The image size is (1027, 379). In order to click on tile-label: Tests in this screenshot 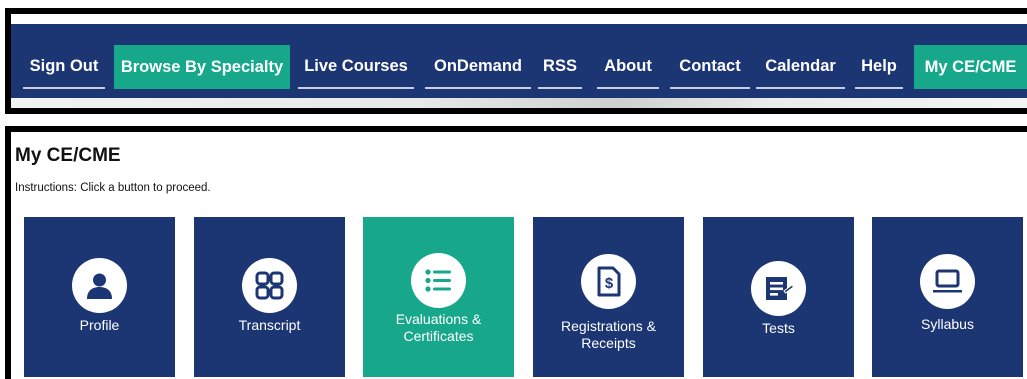, I will do `click(778, 328)`.